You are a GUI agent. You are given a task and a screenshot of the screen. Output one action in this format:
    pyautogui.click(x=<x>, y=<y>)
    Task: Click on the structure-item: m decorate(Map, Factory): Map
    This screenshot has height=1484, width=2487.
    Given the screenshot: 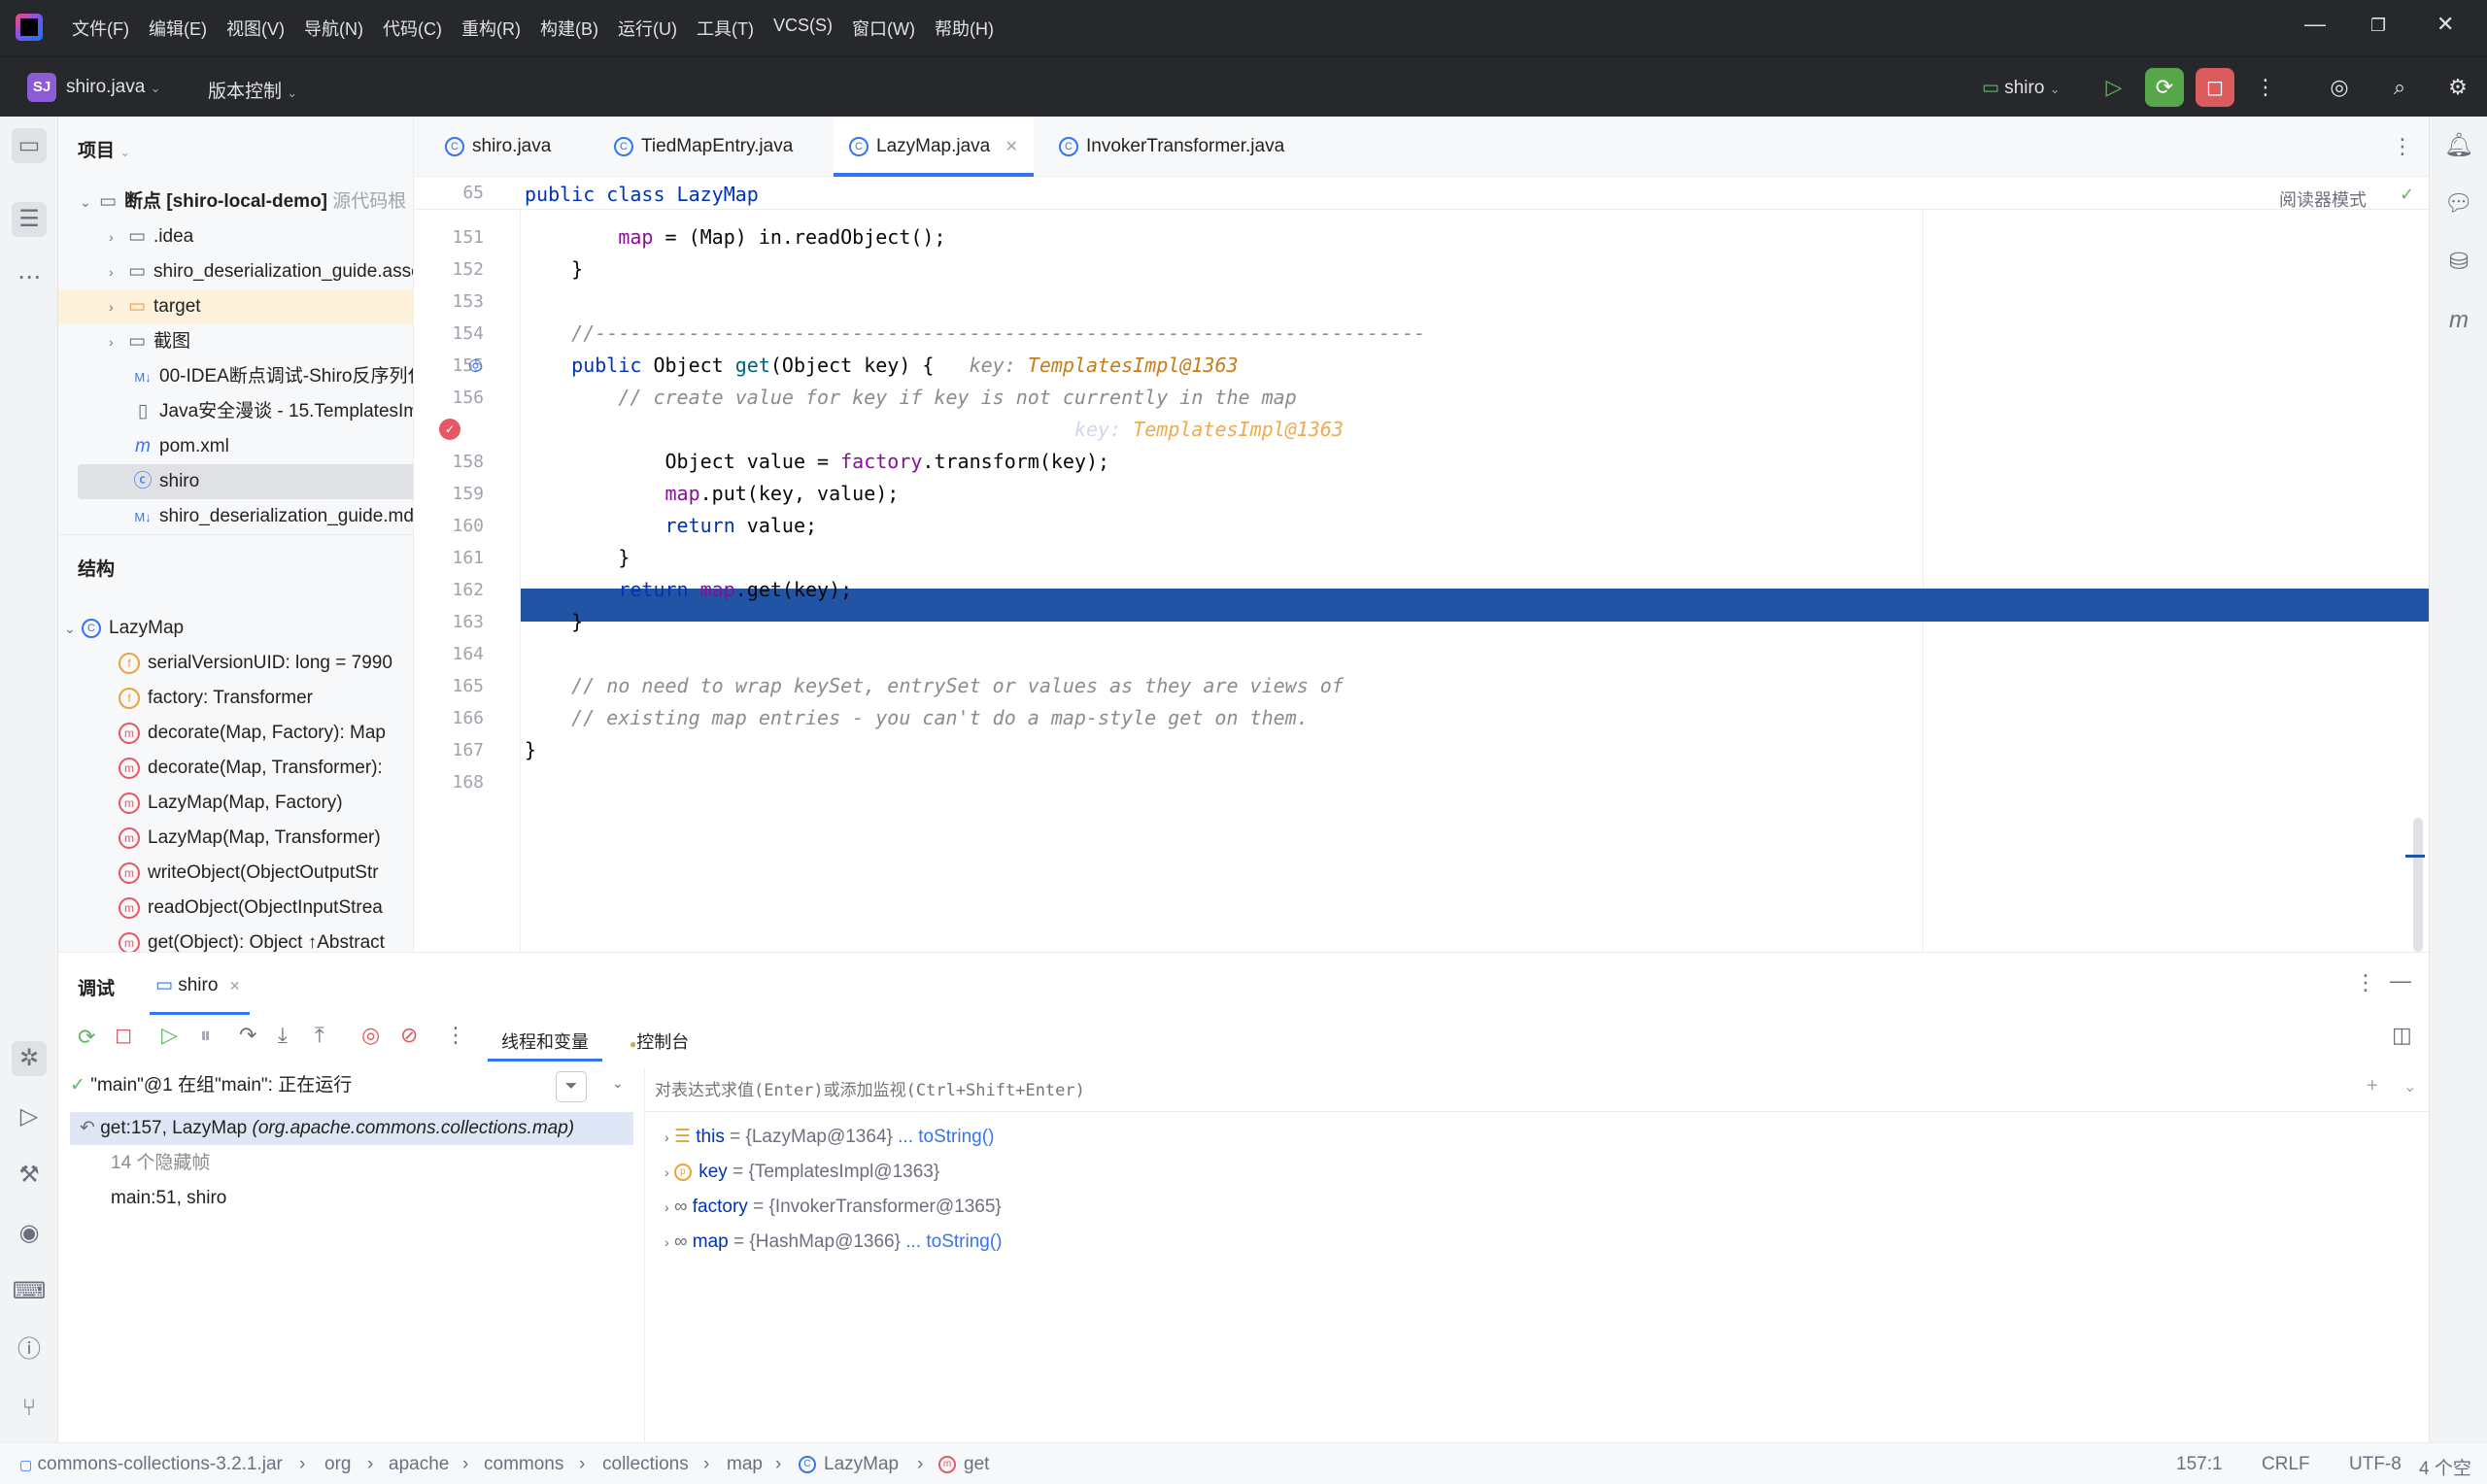 What is the action you would take?
    pyautogui.click(x=235, y=733)
    